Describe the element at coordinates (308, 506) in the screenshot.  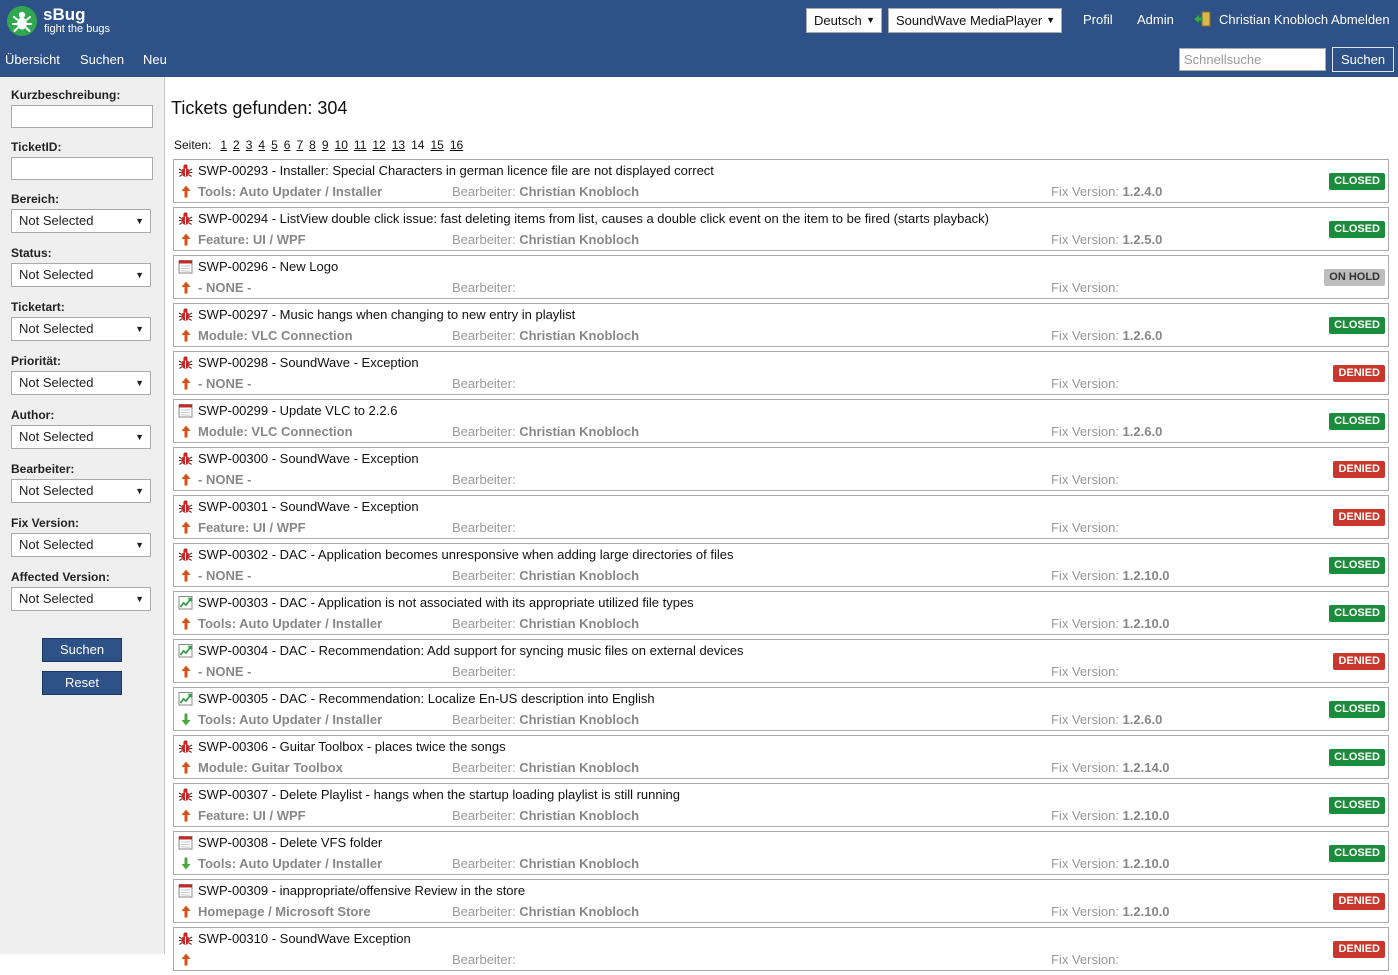
I see `ticket-title-link: SWP-00301 - SoundWave - Exception` at that location.